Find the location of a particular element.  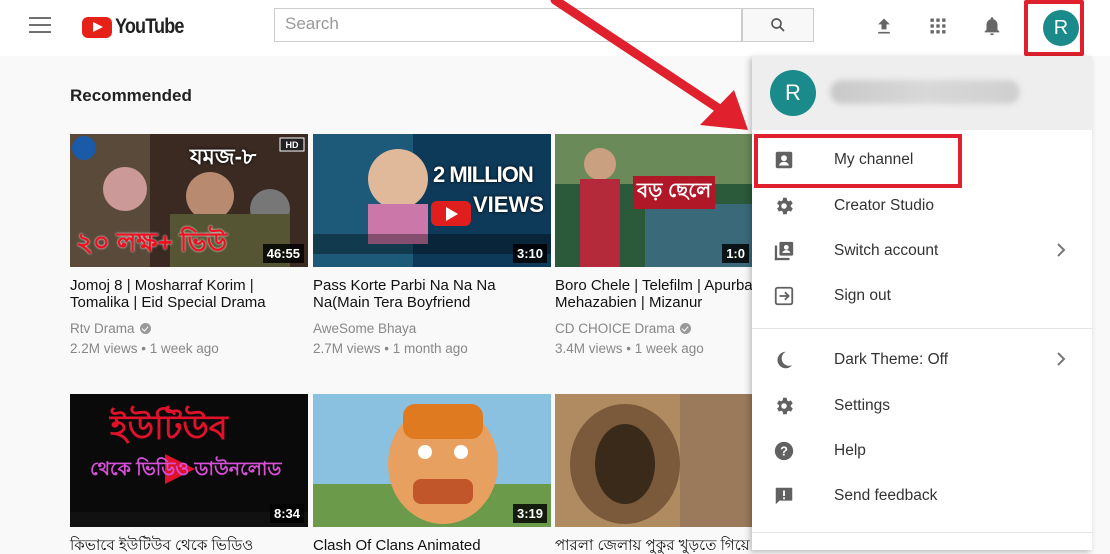

channel-name: CD CHOICE Drama is located at coordinates (615, 328).